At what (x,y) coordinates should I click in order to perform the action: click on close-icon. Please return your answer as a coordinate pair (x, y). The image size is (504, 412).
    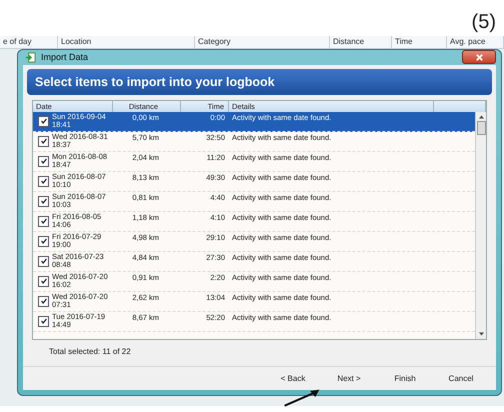
    Looking at the image, I should click on (479, 57).